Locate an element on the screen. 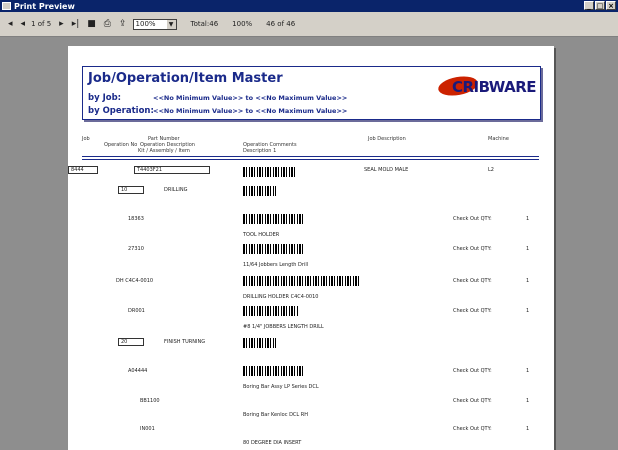 The width and height of the screenshot is (618, 450). job-machine: L2 is located at coordinates (491, 170).